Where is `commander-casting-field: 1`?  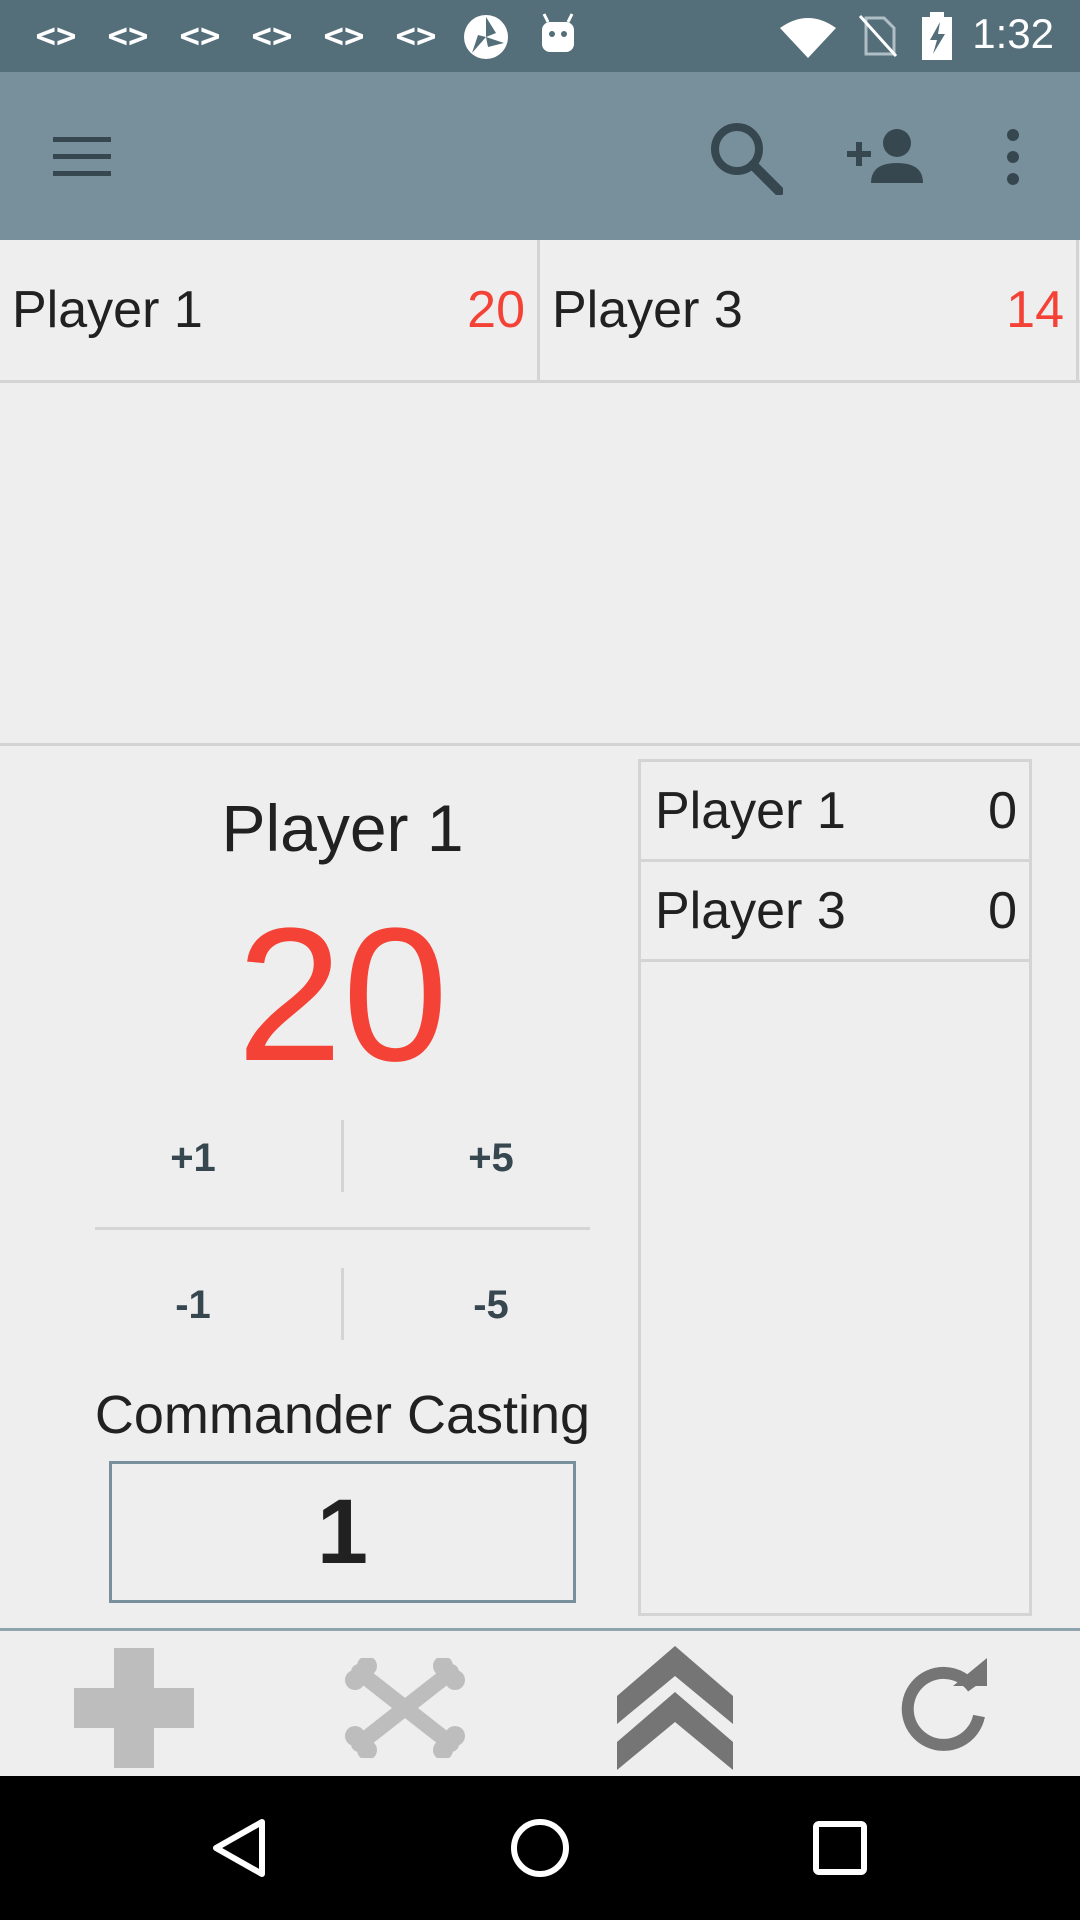 commander-casting-field: 1 is located at coordinates (342, 1532).